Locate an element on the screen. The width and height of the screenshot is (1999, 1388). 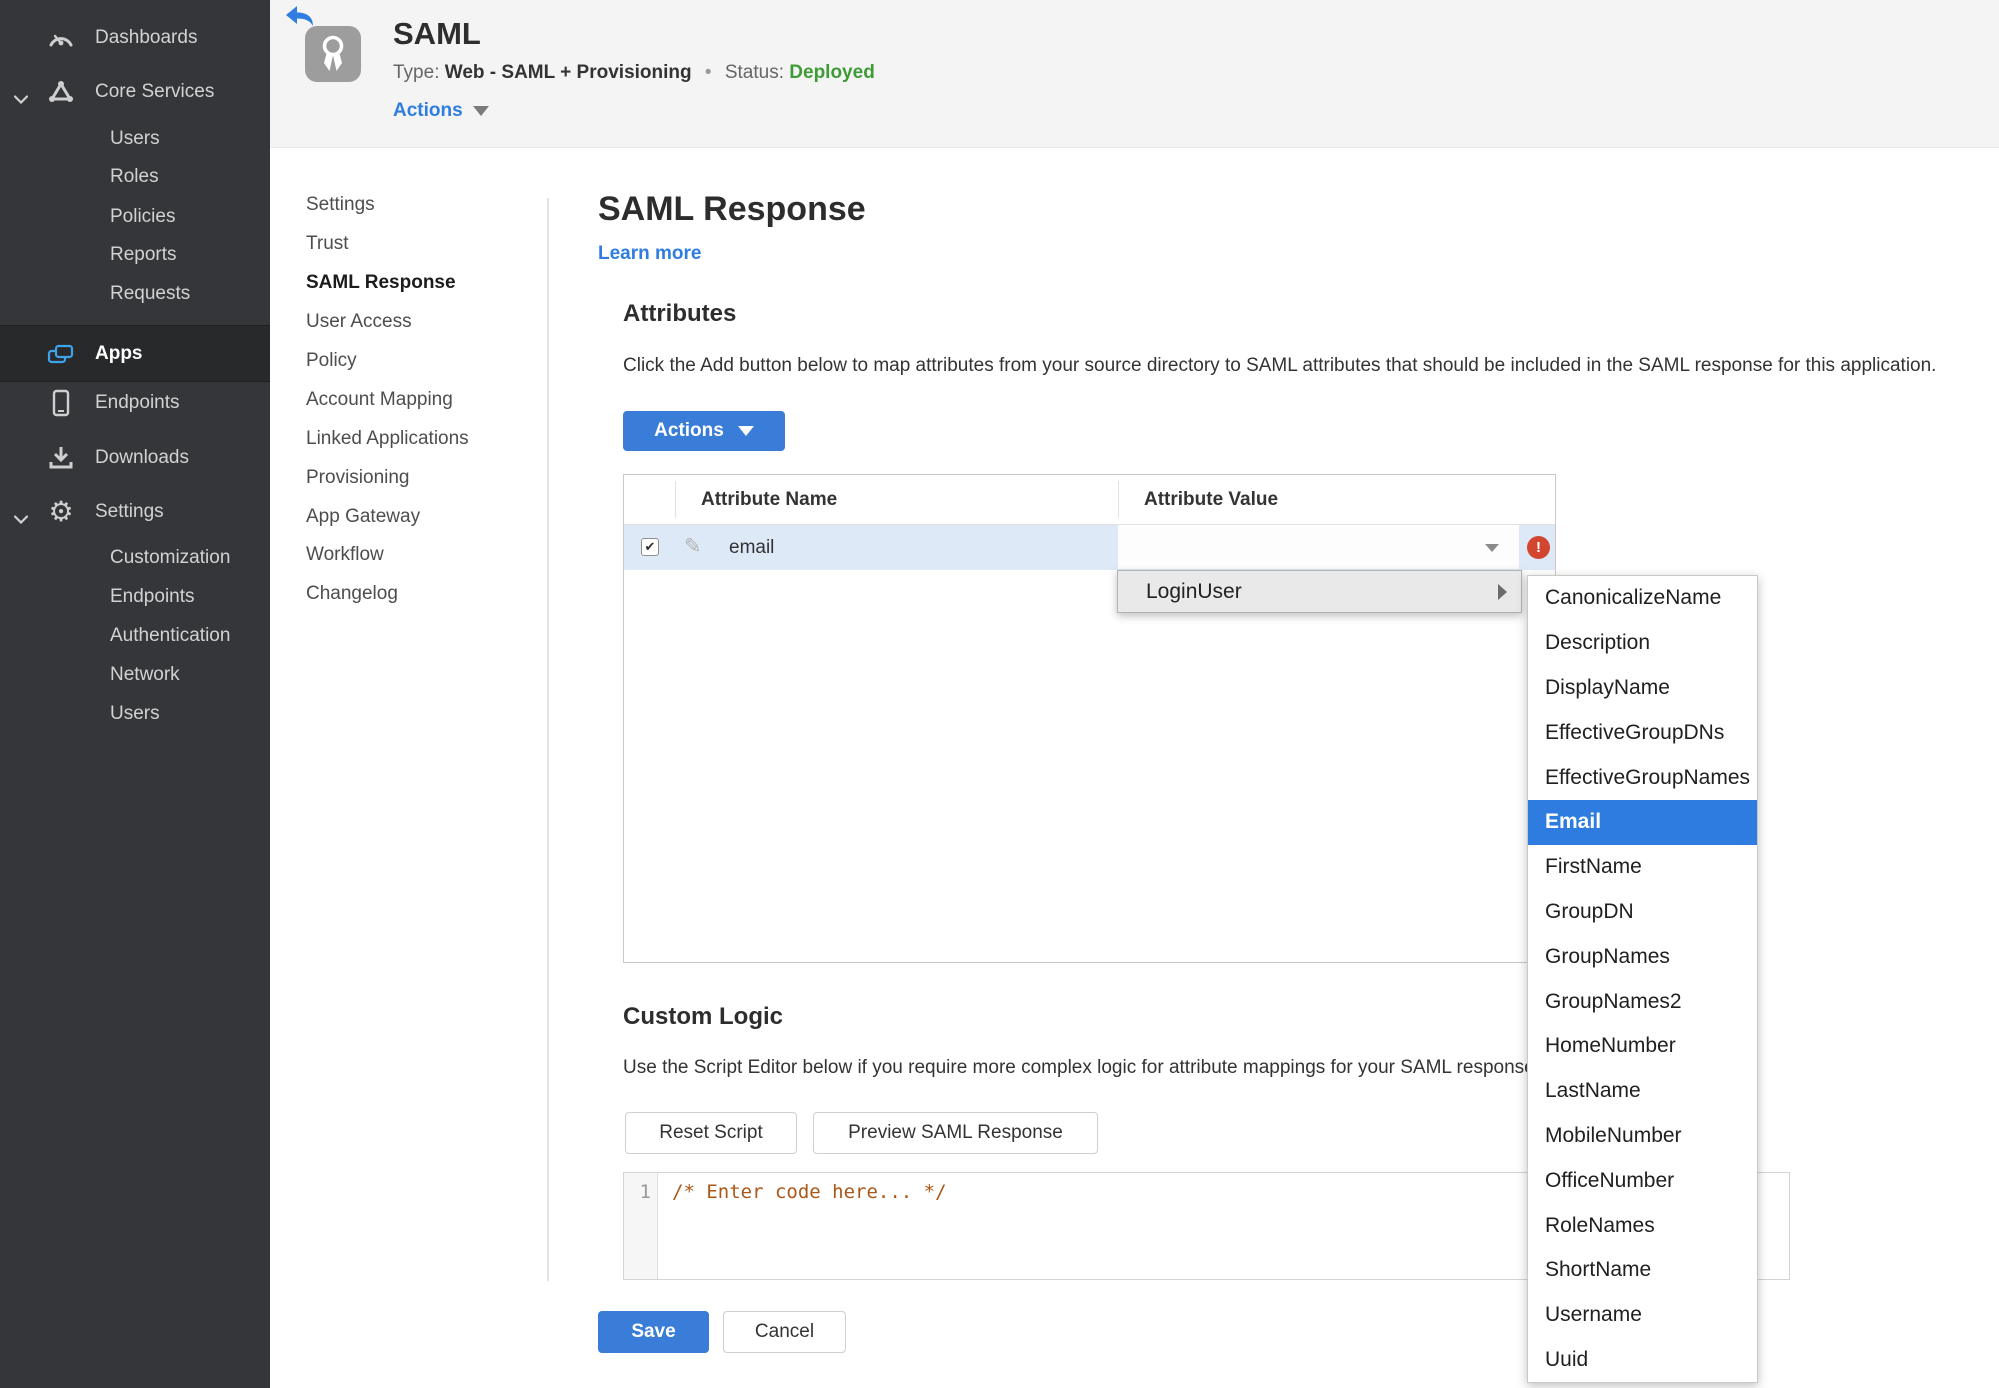
sidebar-item-settings-users: Users is located at coordinates (135, 714).